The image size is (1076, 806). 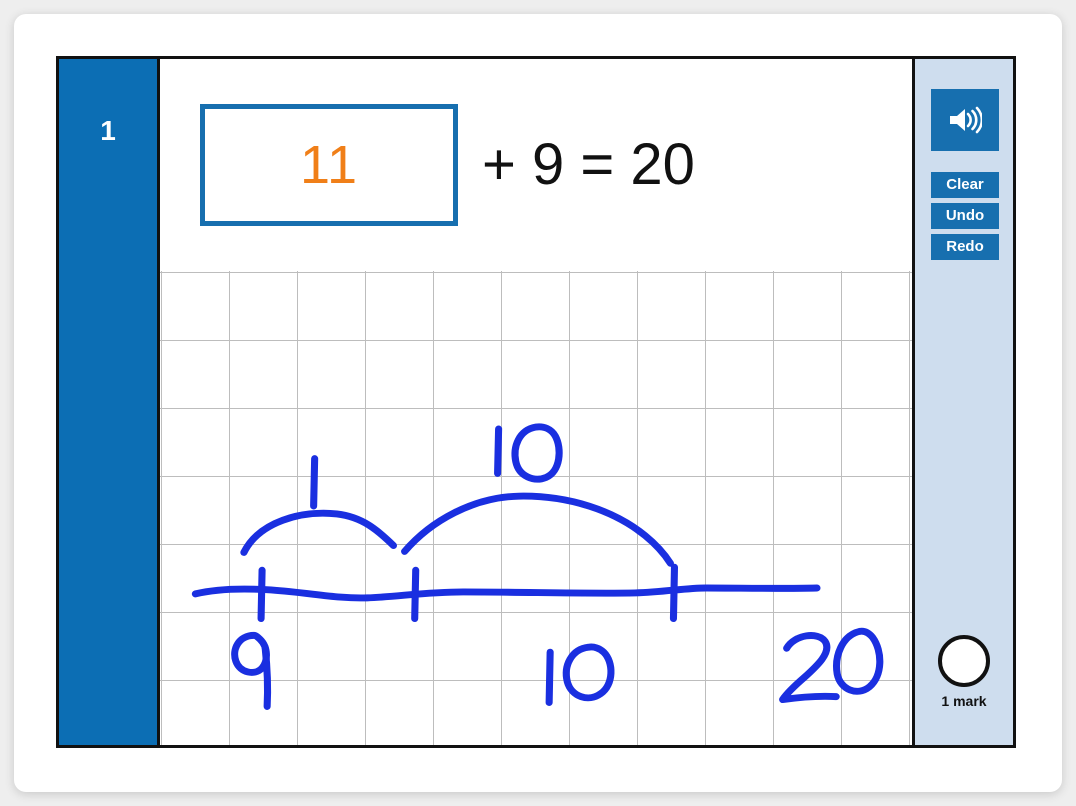 I want to click on speaker-icon, so click(x=966, y=120).